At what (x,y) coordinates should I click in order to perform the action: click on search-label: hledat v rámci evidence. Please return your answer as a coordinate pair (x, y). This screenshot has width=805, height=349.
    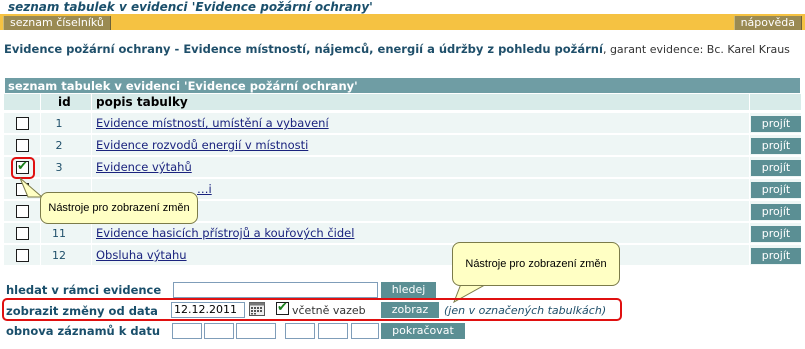
    Looking at the image, I should click on (84, 290).